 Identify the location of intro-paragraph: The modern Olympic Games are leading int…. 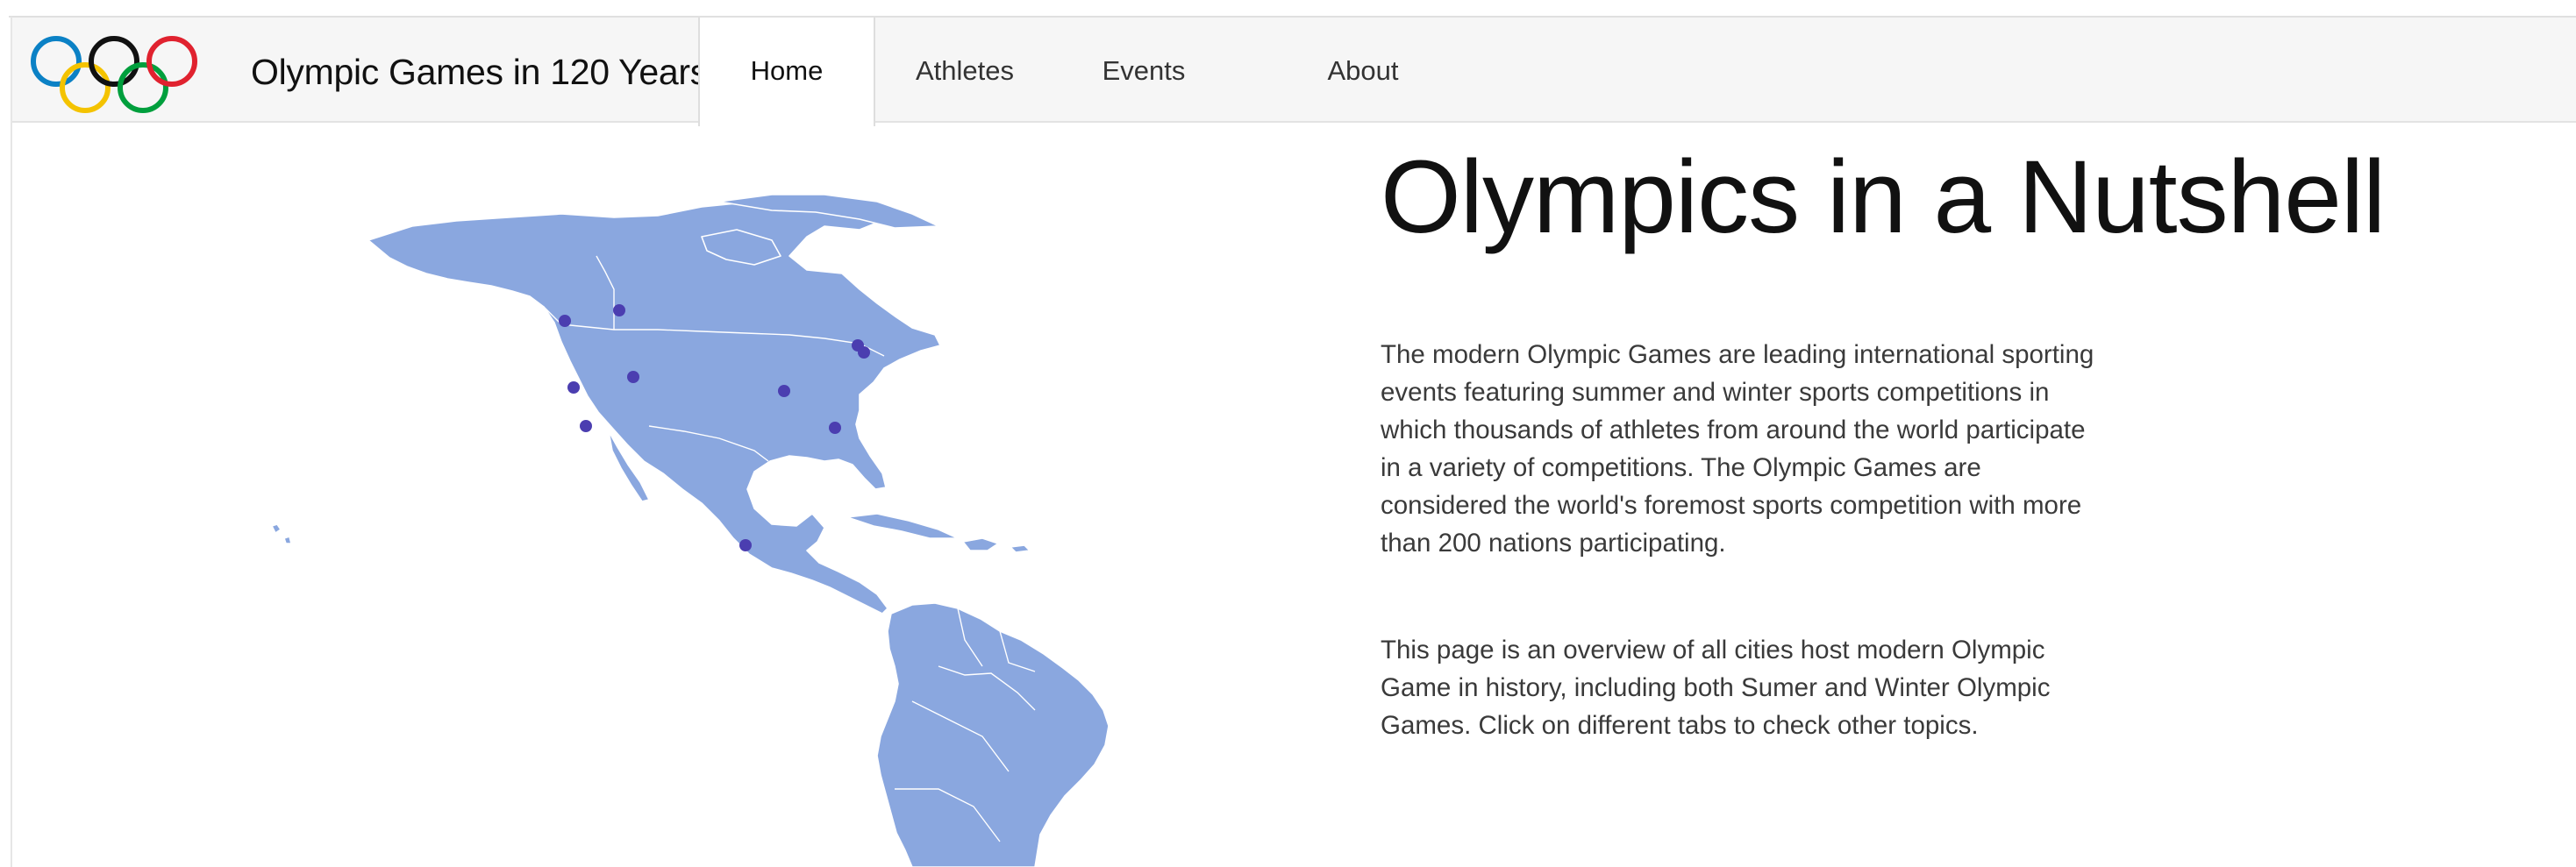
(1738, 449).